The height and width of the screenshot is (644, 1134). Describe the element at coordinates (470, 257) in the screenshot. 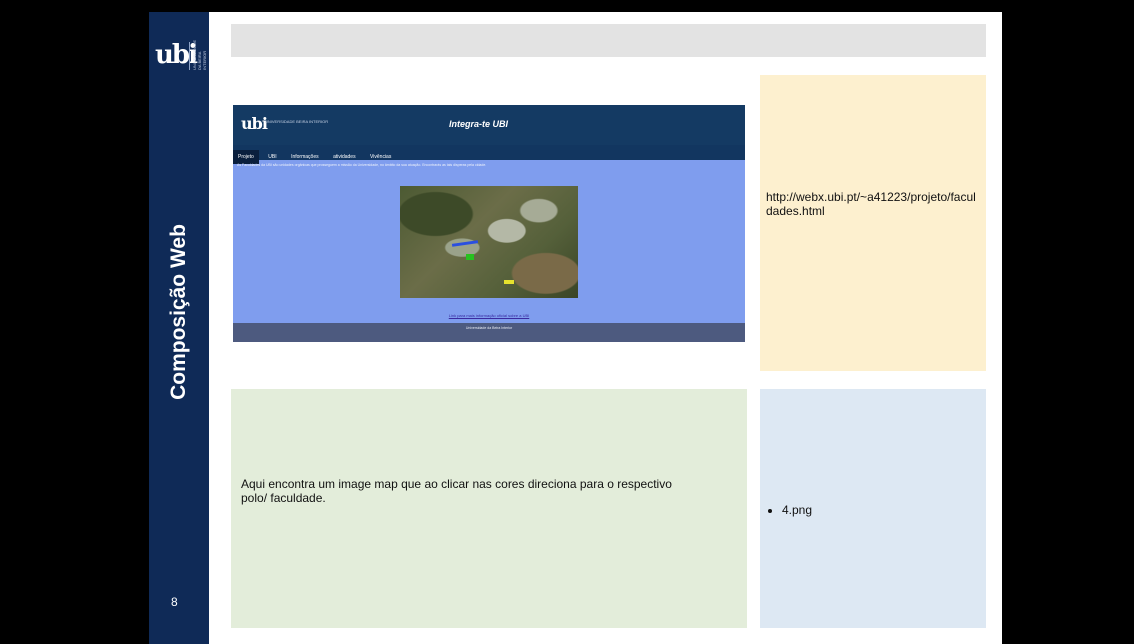

I see `map-region-green` at that location.